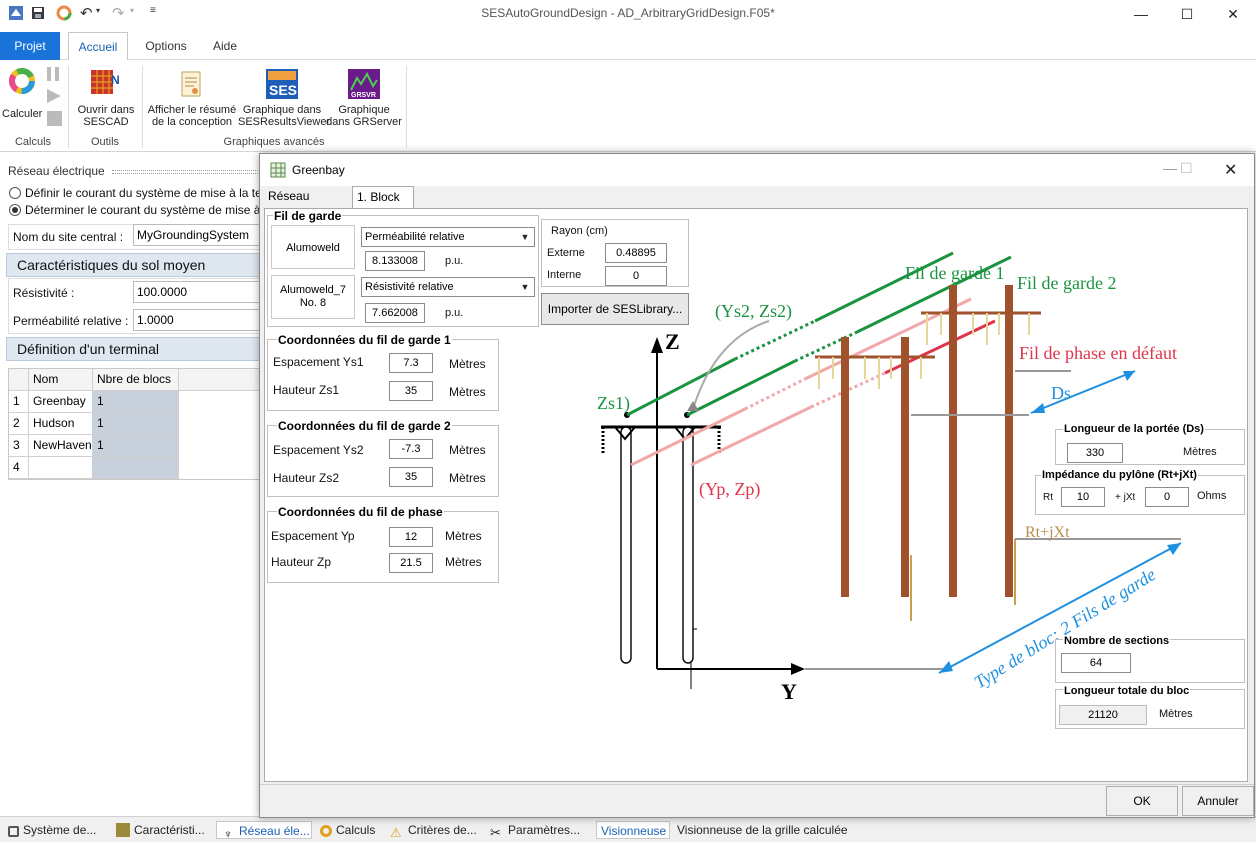 The width and height of the screenshot is (1256, 842). What do you see at coordinates (61, 424) in the screenshot?
I see `grid-cell-nom: Hudson` at bounding box center [61, 424].